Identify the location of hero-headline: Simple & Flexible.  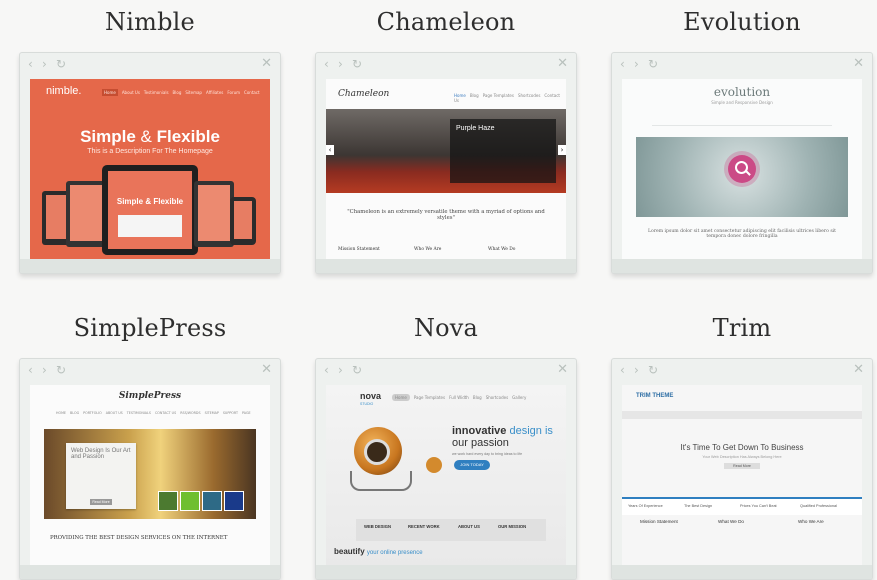
(150, 137).